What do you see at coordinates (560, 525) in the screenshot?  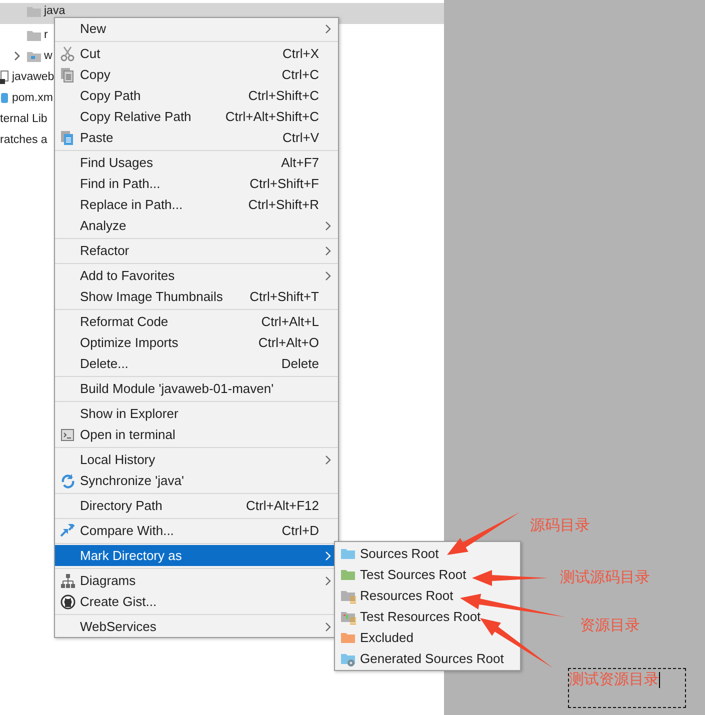 I see `annotation-label: 源码目录` at bounding box center [560, 525].